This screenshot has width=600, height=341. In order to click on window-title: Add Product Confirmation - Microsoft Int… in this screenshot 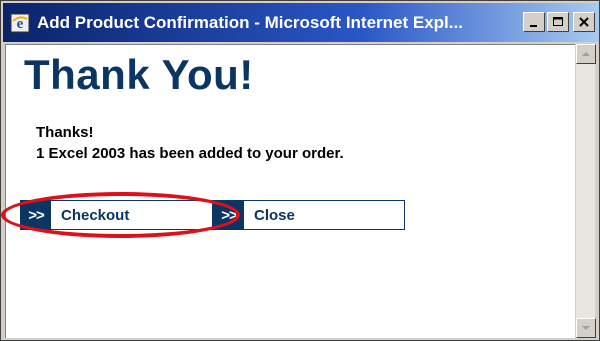, I will do `click(250, 22)`.